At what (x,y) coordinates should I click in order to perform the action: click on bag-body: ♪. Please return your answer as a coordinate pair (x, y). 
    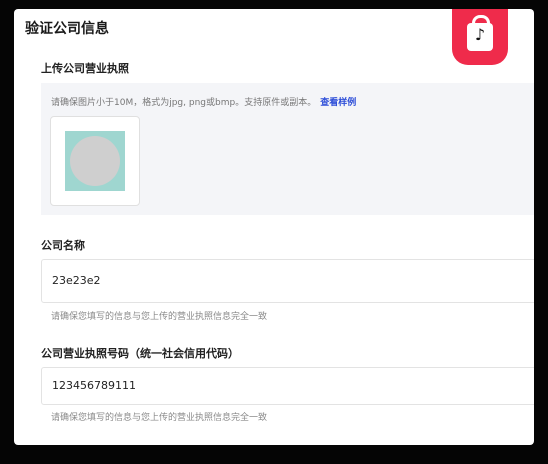
    Looking at the image, I should click on (480, 37).